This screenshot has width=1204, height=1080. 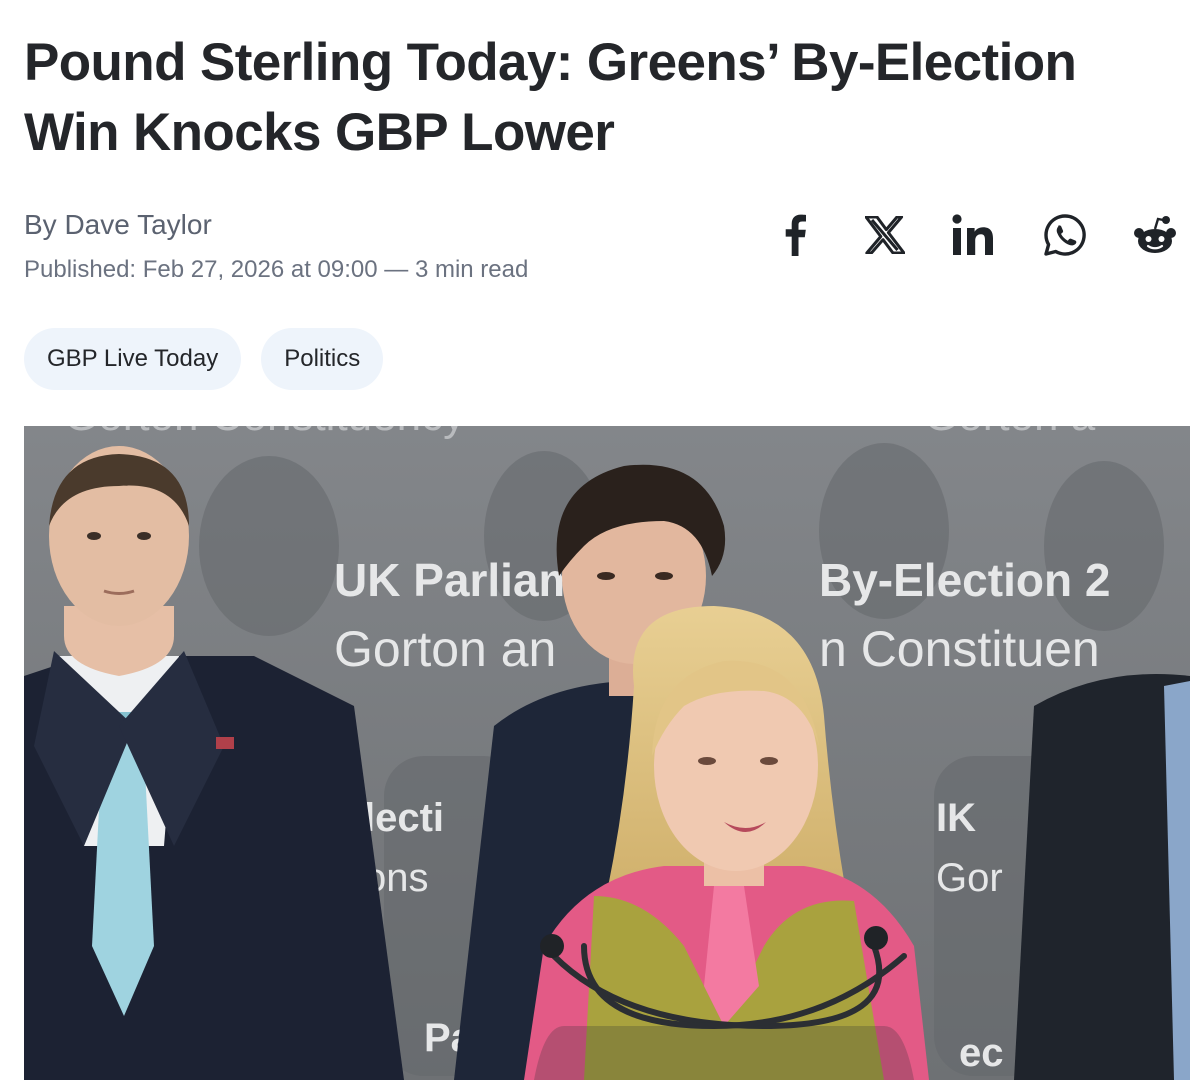 I want to click on facebook-share-button, so click(x=795, y=235).